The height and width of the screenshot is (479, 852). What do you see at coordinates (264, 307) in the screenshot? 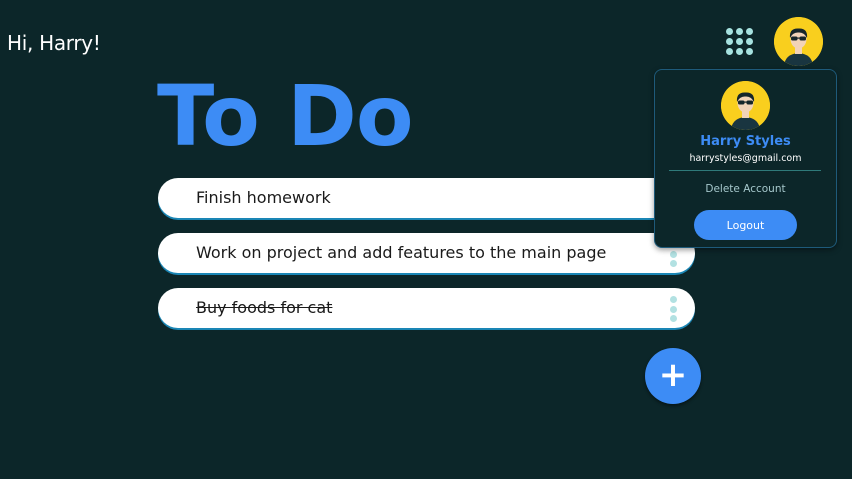
I see `task-text-completed: Buy foods for cat` at bounding box center [264, 307].